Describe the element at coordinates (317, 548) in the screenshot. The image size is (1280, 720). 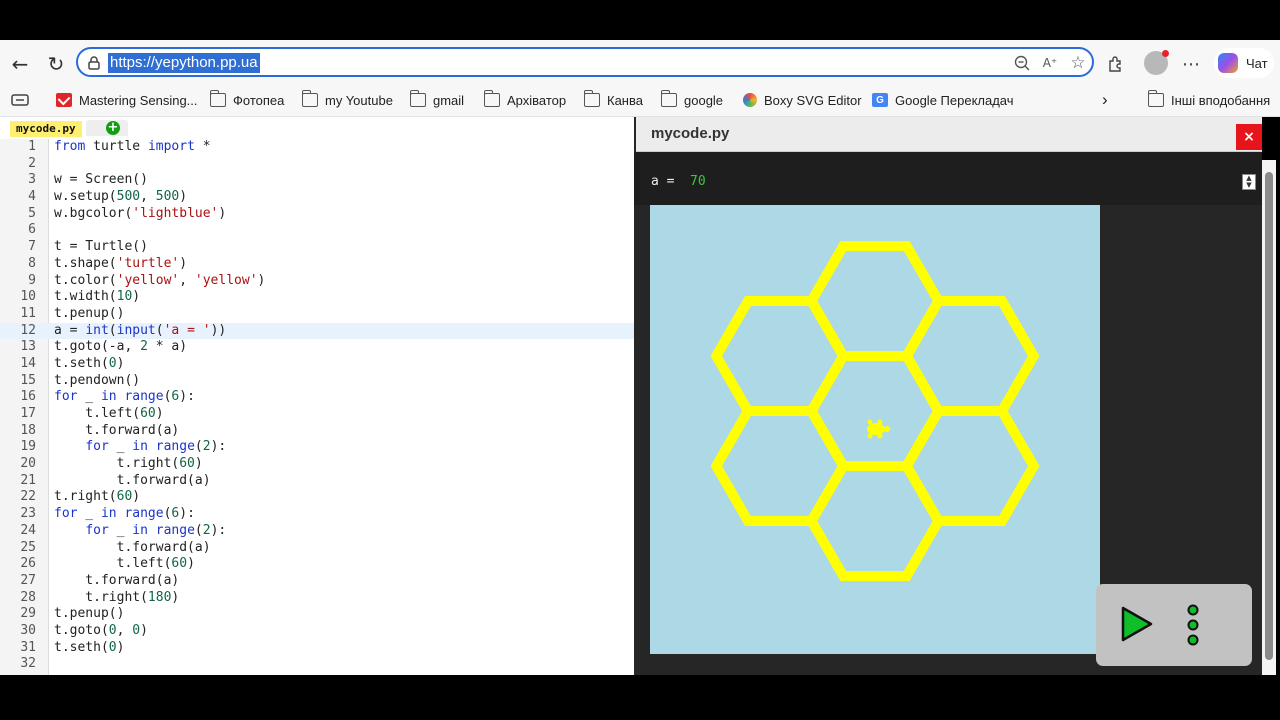
I see `code-line: 25 t.forward(a)` at that location.